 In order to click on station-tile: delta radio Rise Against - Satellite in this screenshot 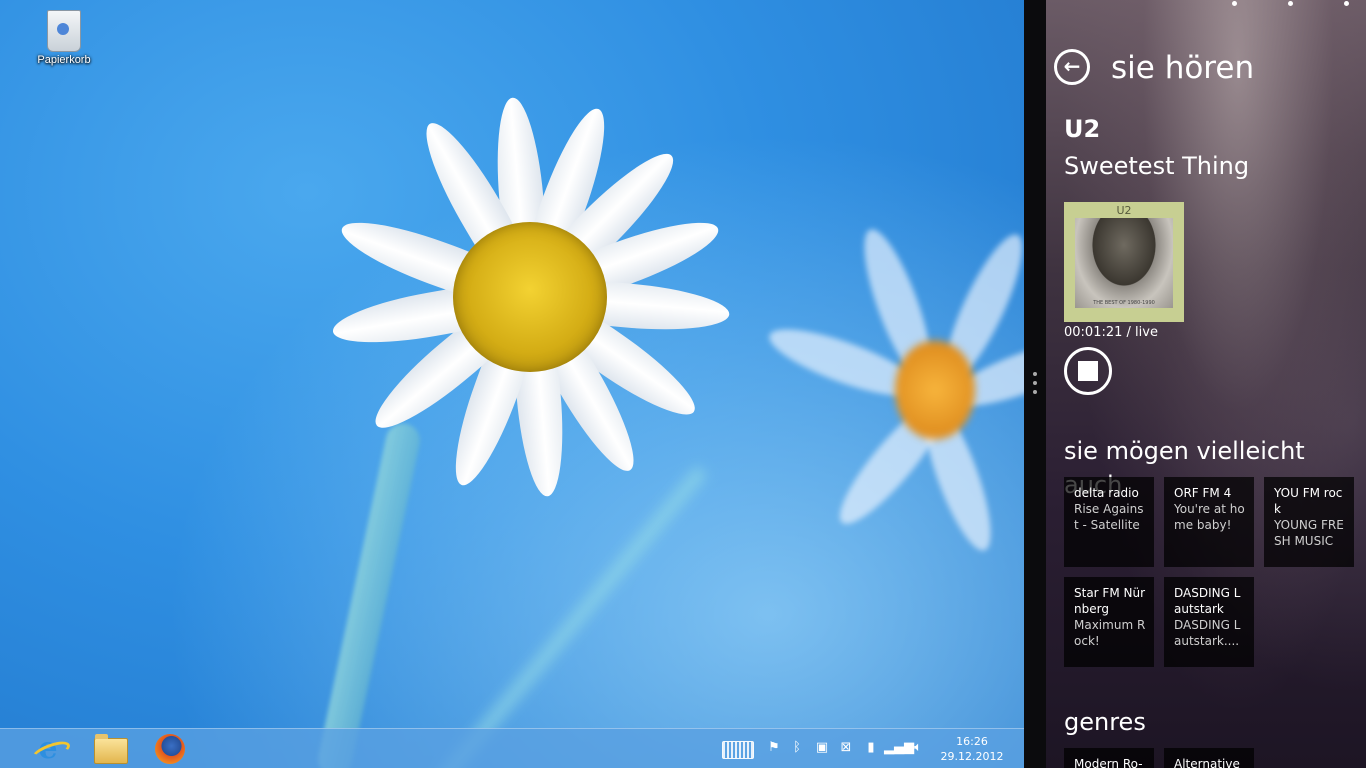, I will do `click(1109, 522)`.